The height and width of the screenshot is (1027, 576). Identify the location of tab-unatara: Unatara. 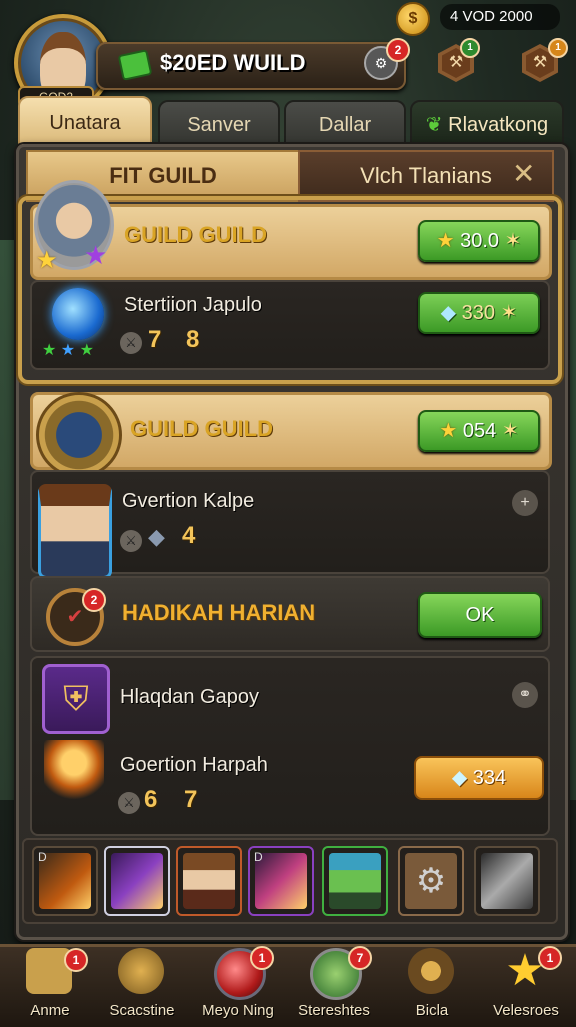
(85, 123).